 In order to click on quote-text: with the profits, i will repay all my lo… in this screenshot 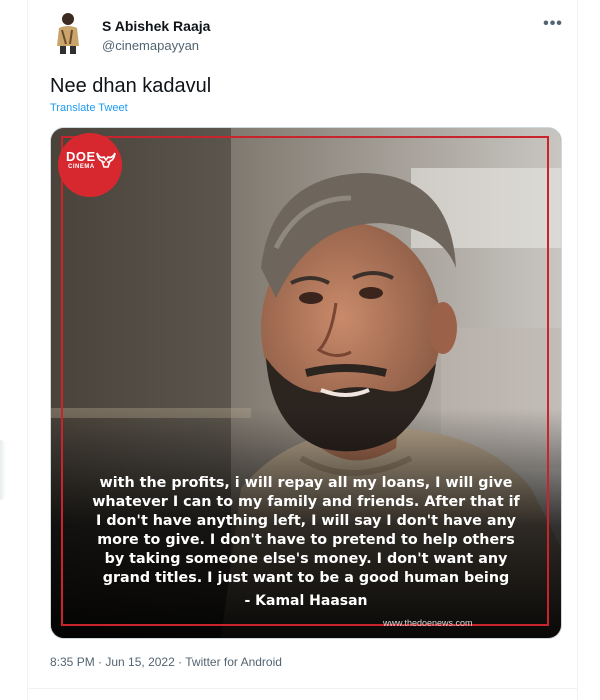, I will do `click(306, 531)`.